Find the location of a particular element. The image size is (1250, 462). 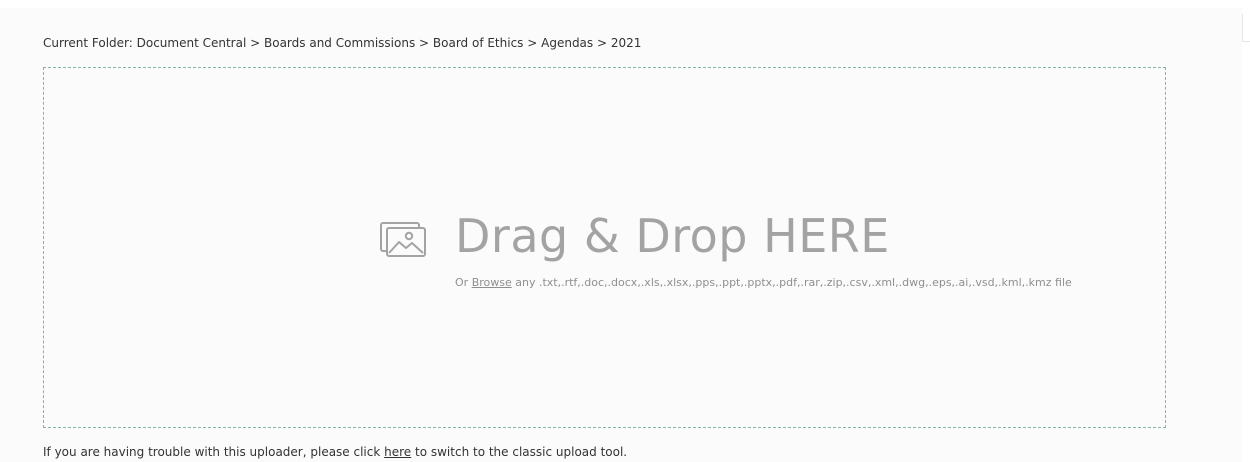

breadcrumb-item-boards-and-commissions: Boards and Commissions is located at coordinates (340, 43).